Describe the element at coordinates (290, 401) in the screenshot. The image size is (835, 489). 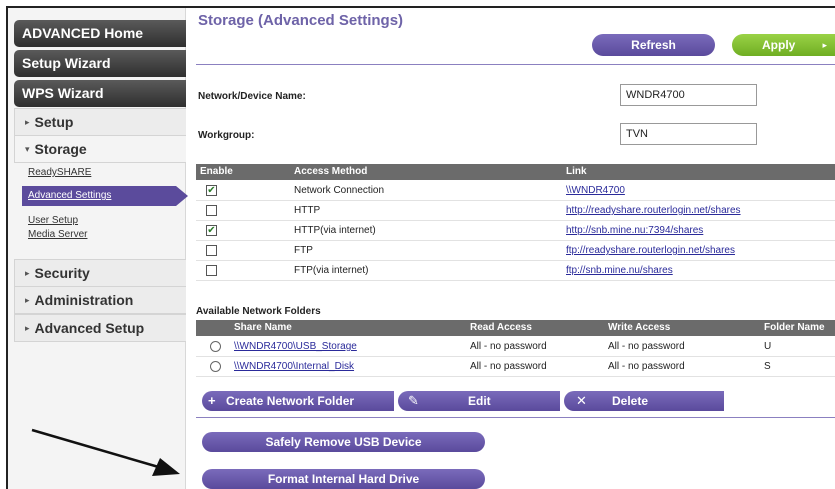
I see `create-folder-label: Create Network Folder` at that location.